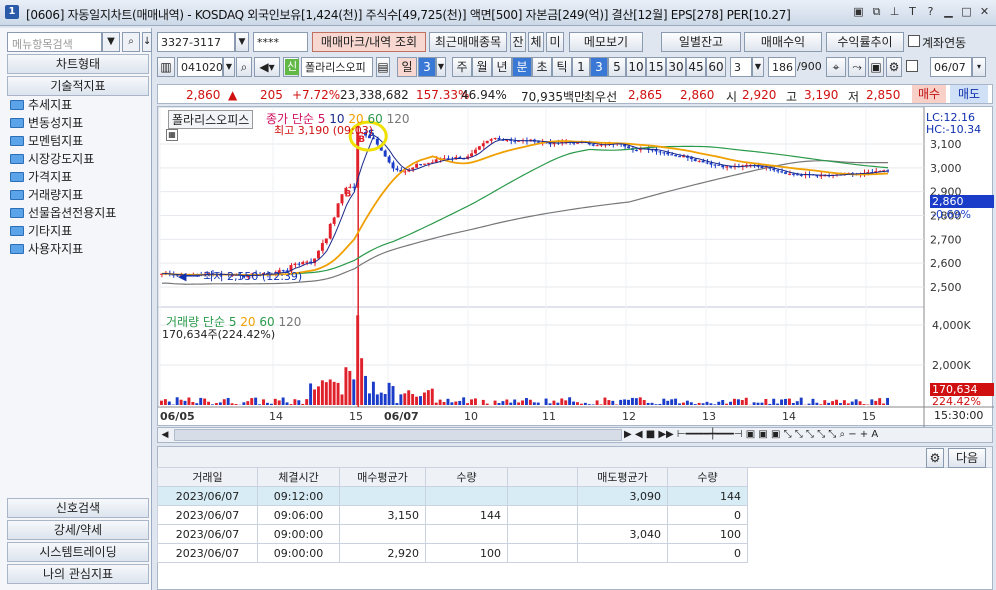  Describe the element at coordinates (63, 123) in the screenshot. I see `tree-item: 변동성지표` at that location.